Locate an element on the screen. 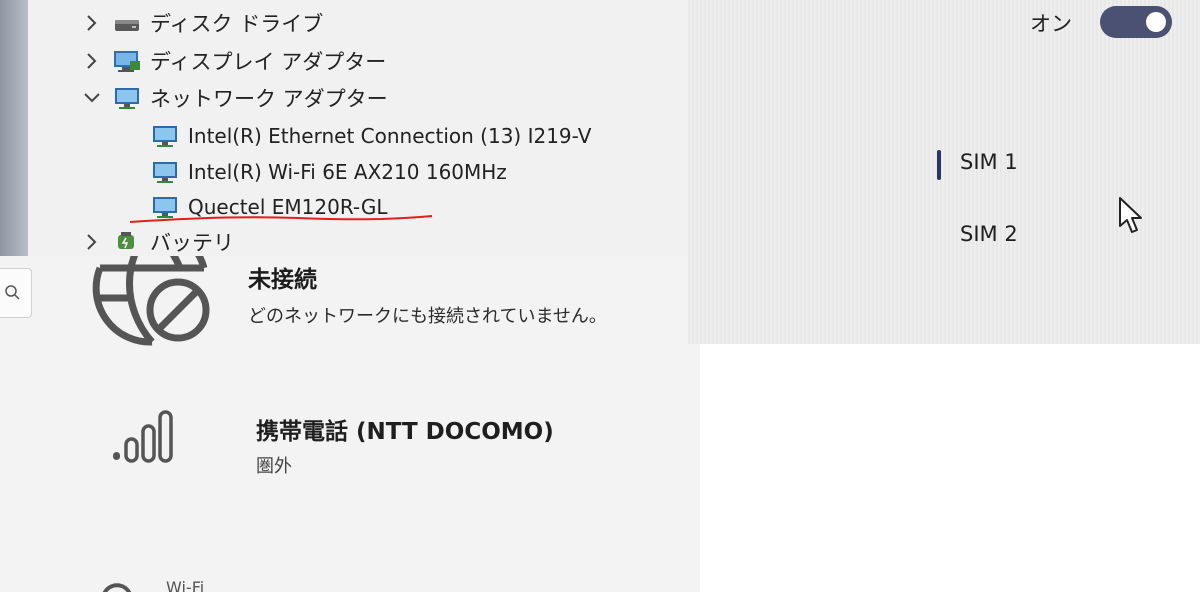  red-highlight-underline is located at coordinates (281, 219).